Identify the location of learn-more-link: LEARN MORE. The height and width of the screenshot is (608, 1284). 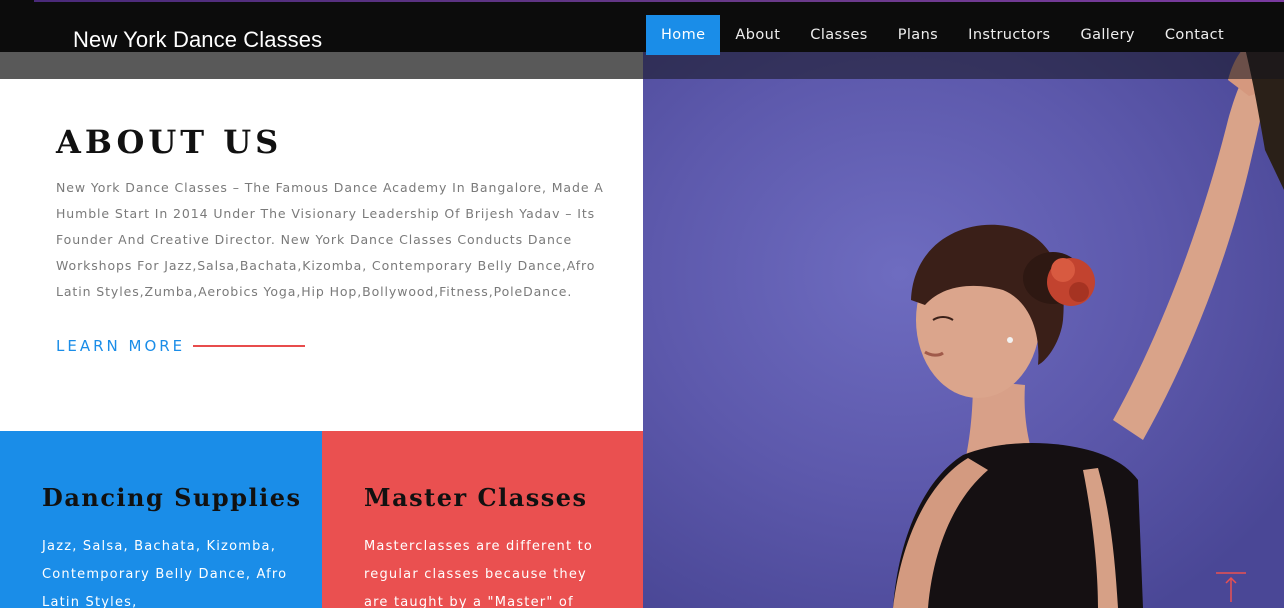
(181, 346).